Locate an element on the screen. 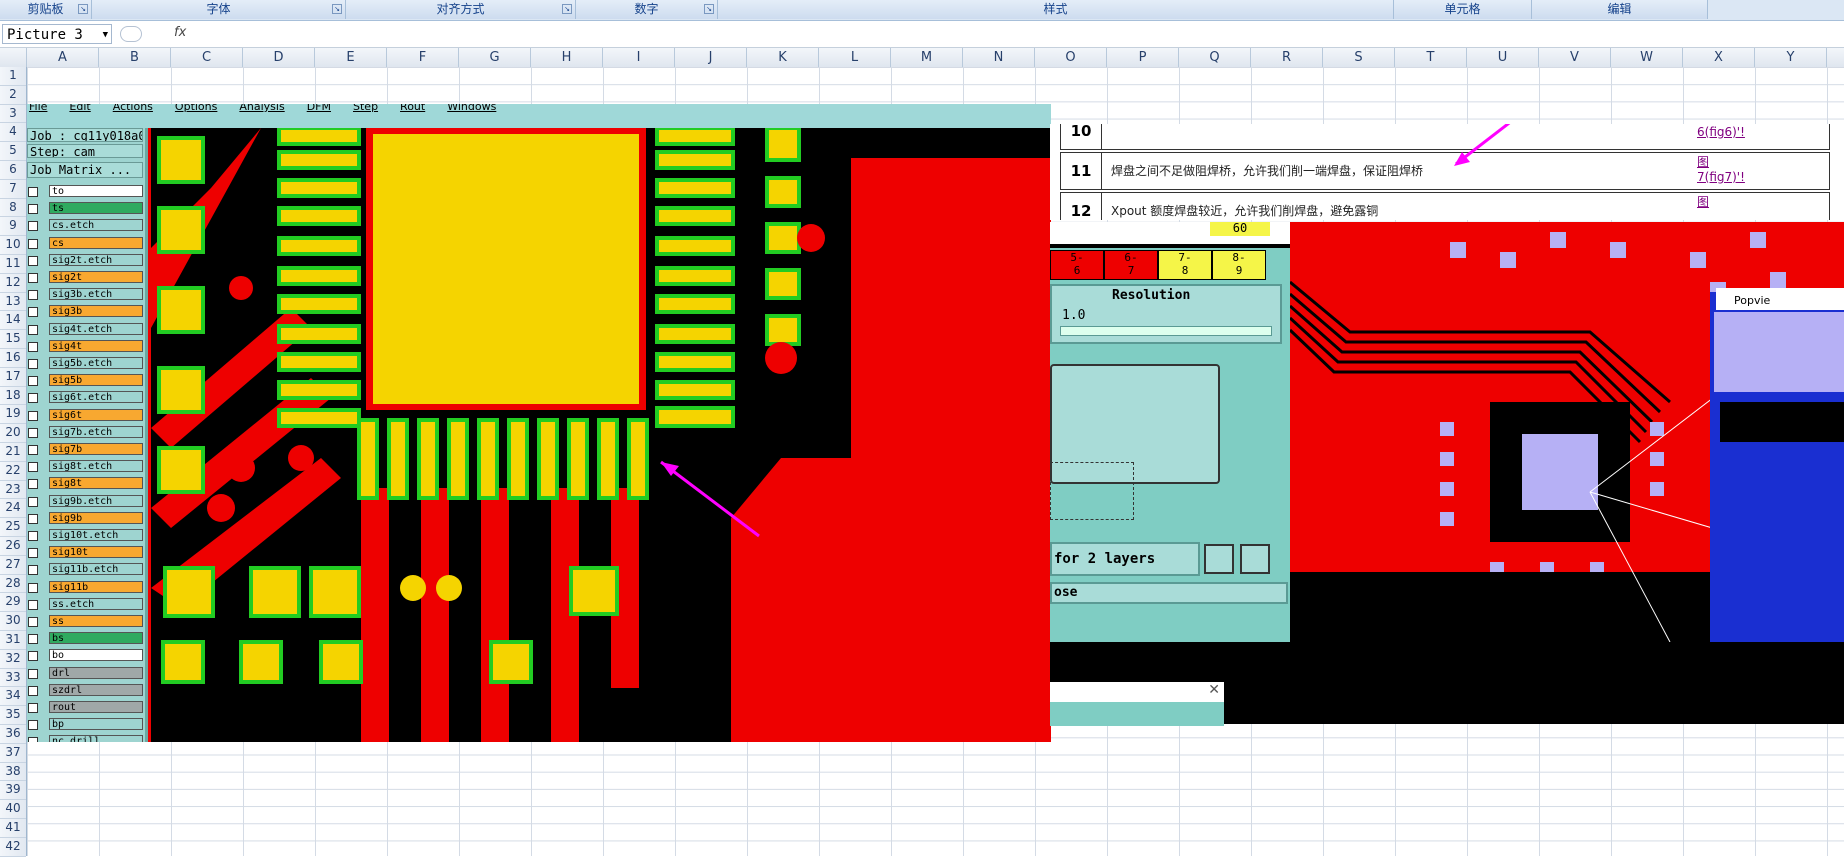  layer-row: sig8t.etch is located at coordinates (86, 466).